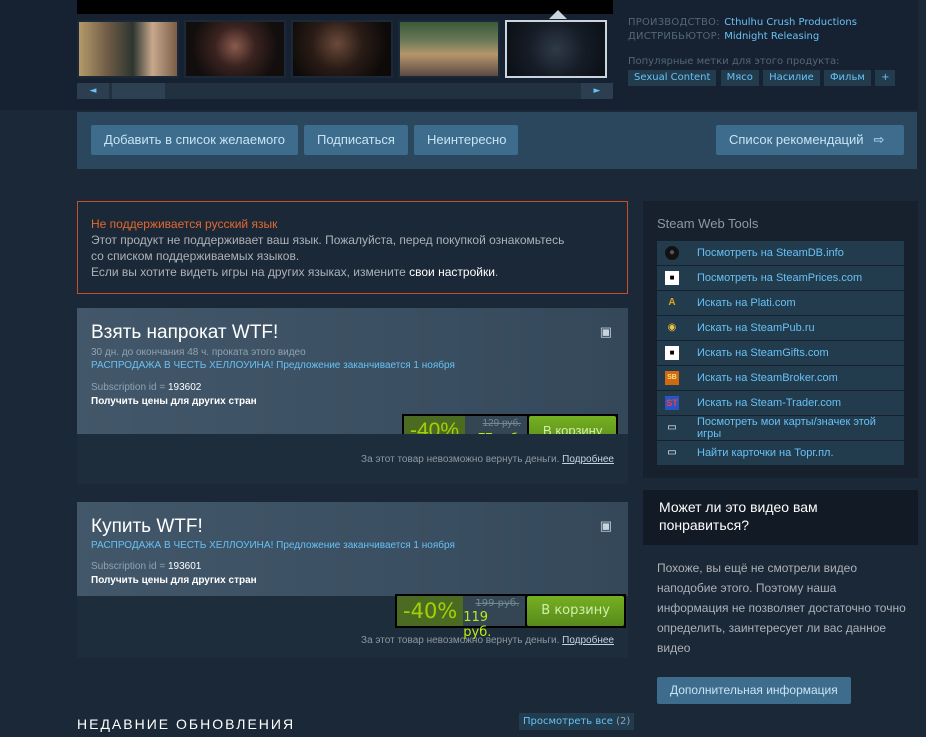 The width and height of the screenshot is (926, 737). I want to click on publisher-label: ДИСТРИБЬЮТОР:, so click(674, 36).